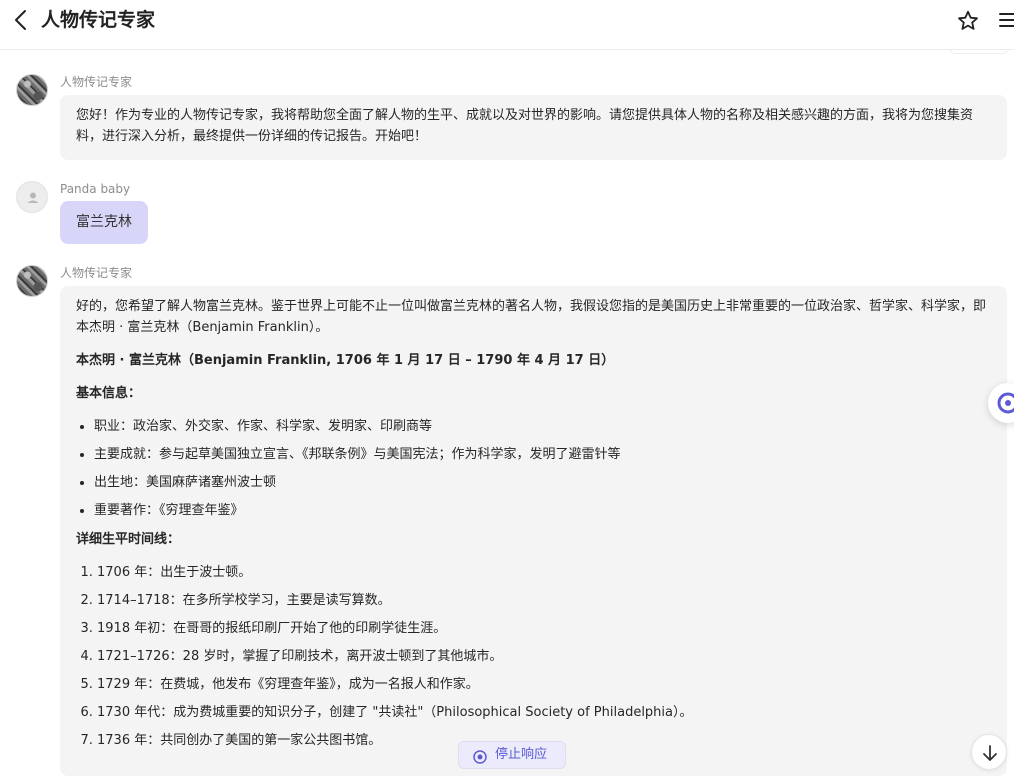 The height and width of the screenshot is (776, 1014). I want to click on stop-response-button: 停止响应, so click(512, 755).